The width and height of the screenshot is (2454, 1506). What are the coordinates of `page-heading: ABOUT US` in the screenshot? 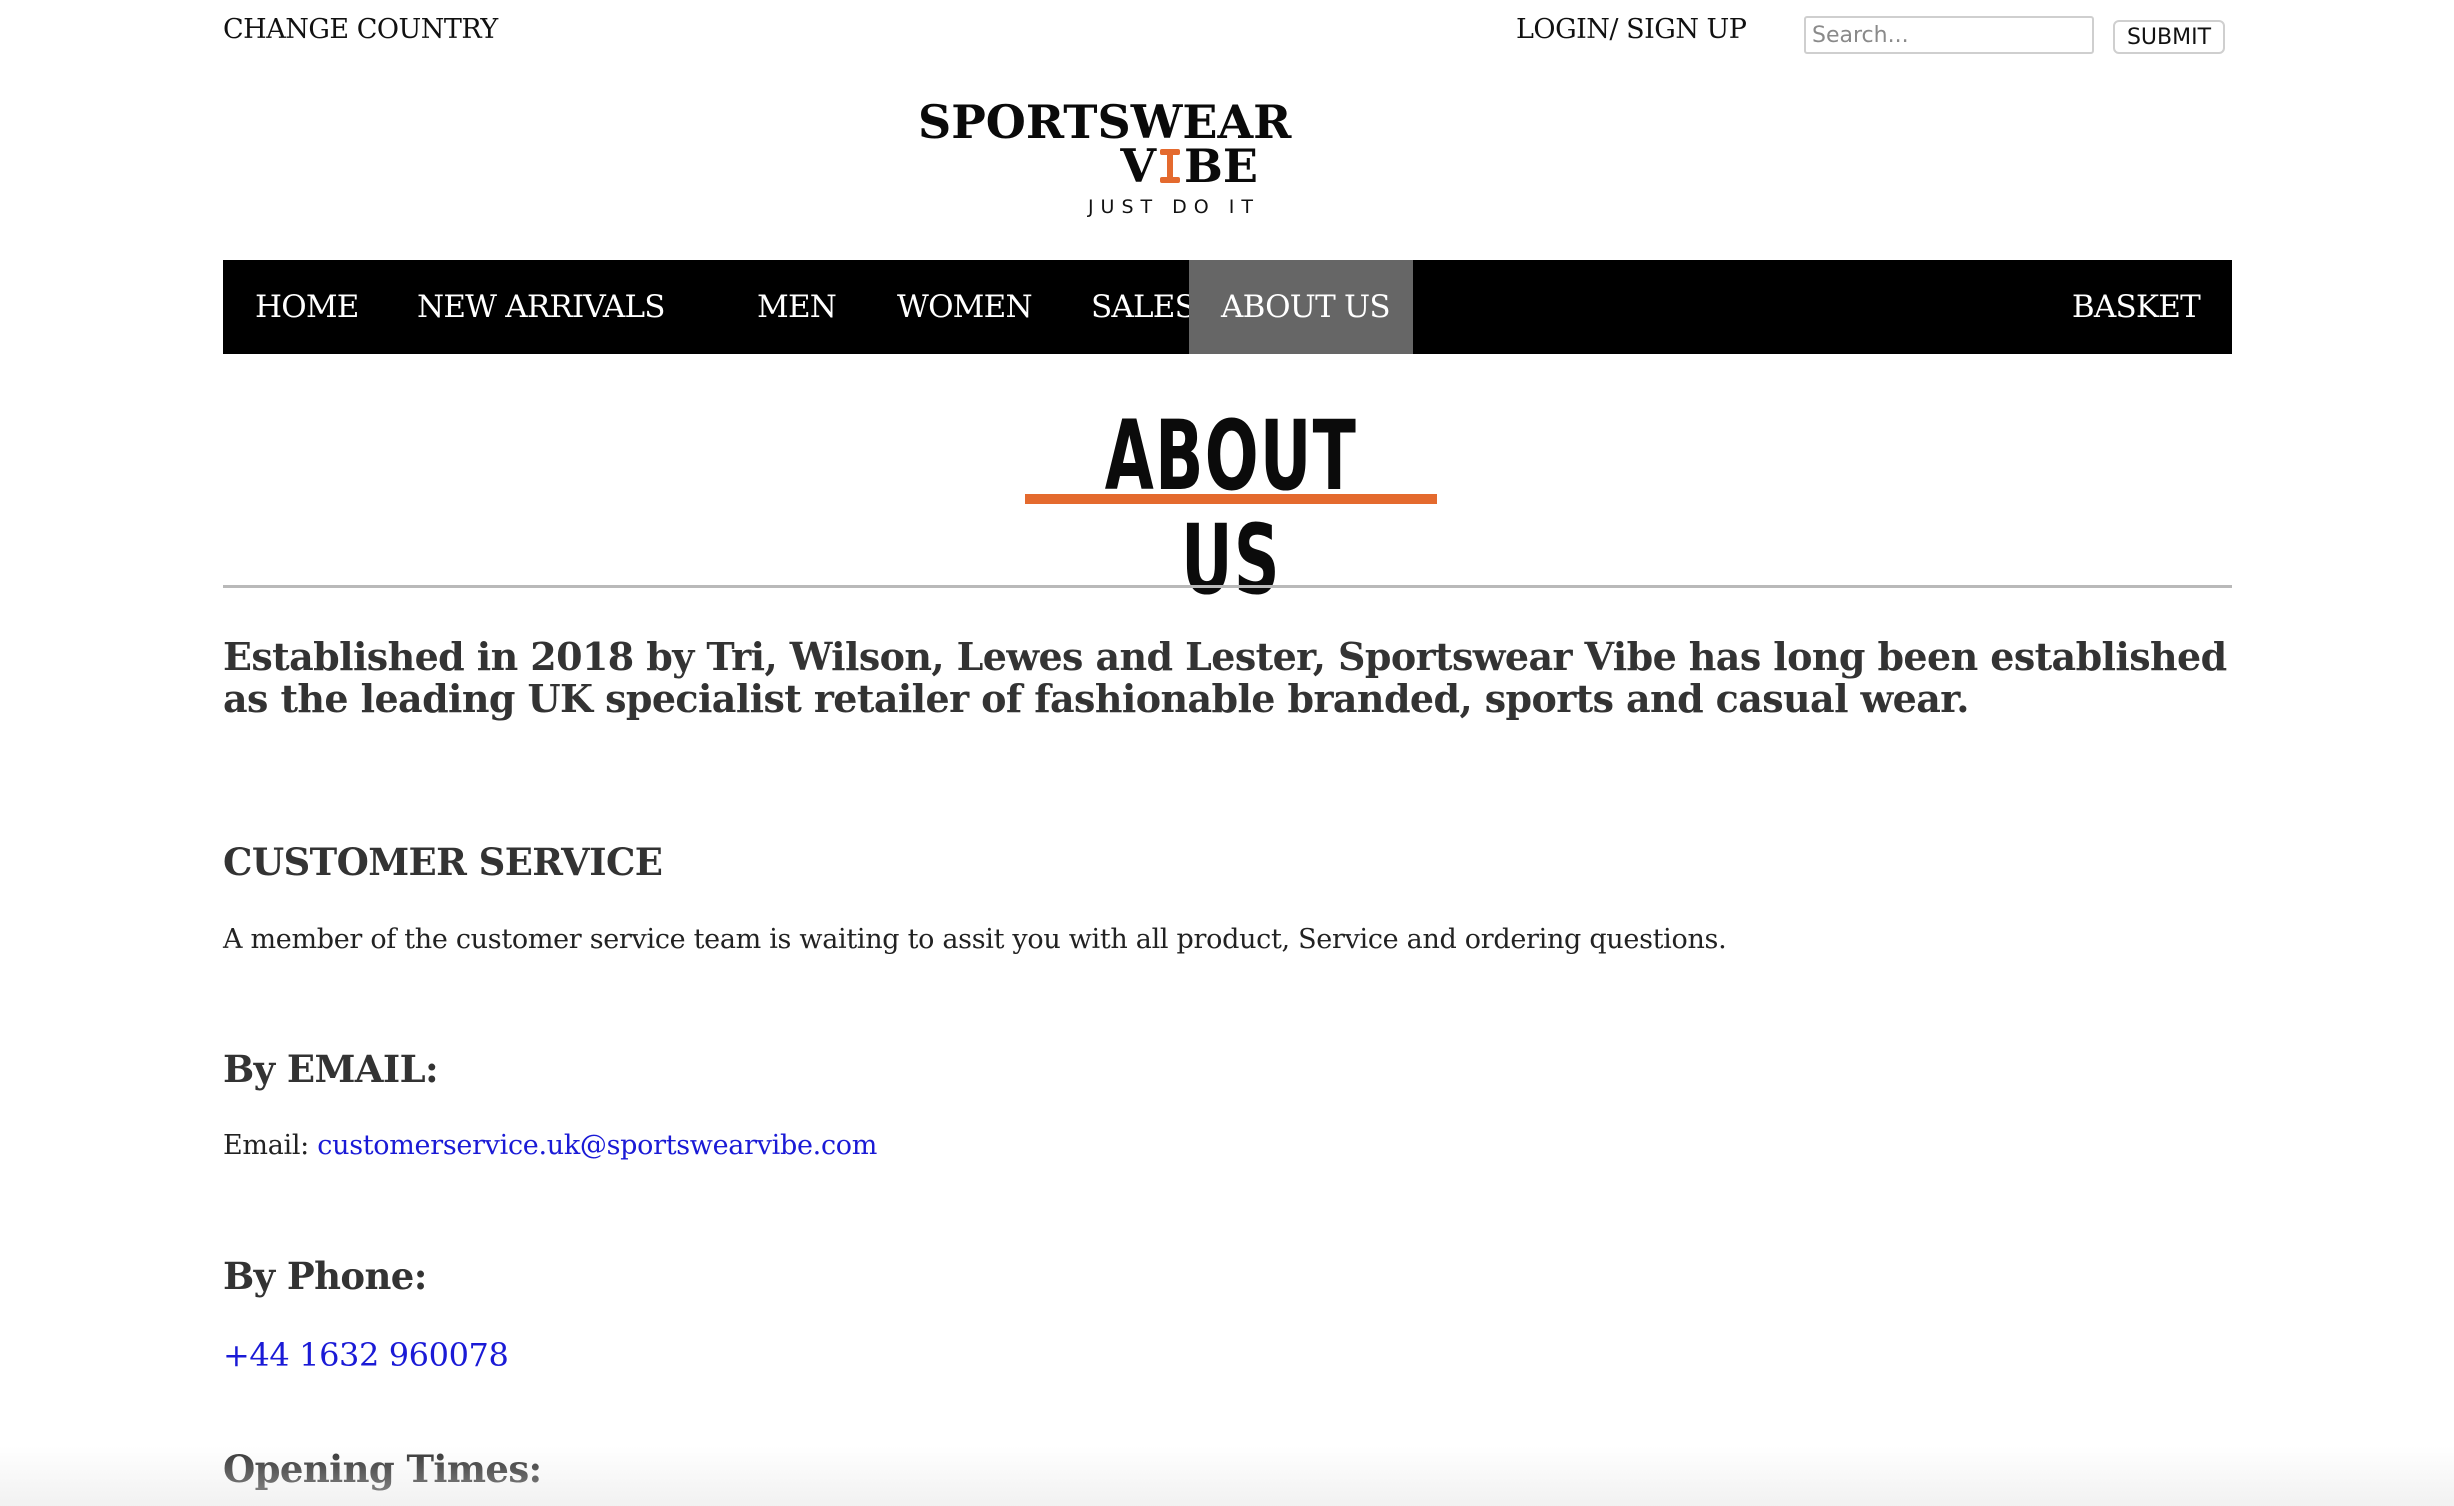 It's located at (1231, 508).